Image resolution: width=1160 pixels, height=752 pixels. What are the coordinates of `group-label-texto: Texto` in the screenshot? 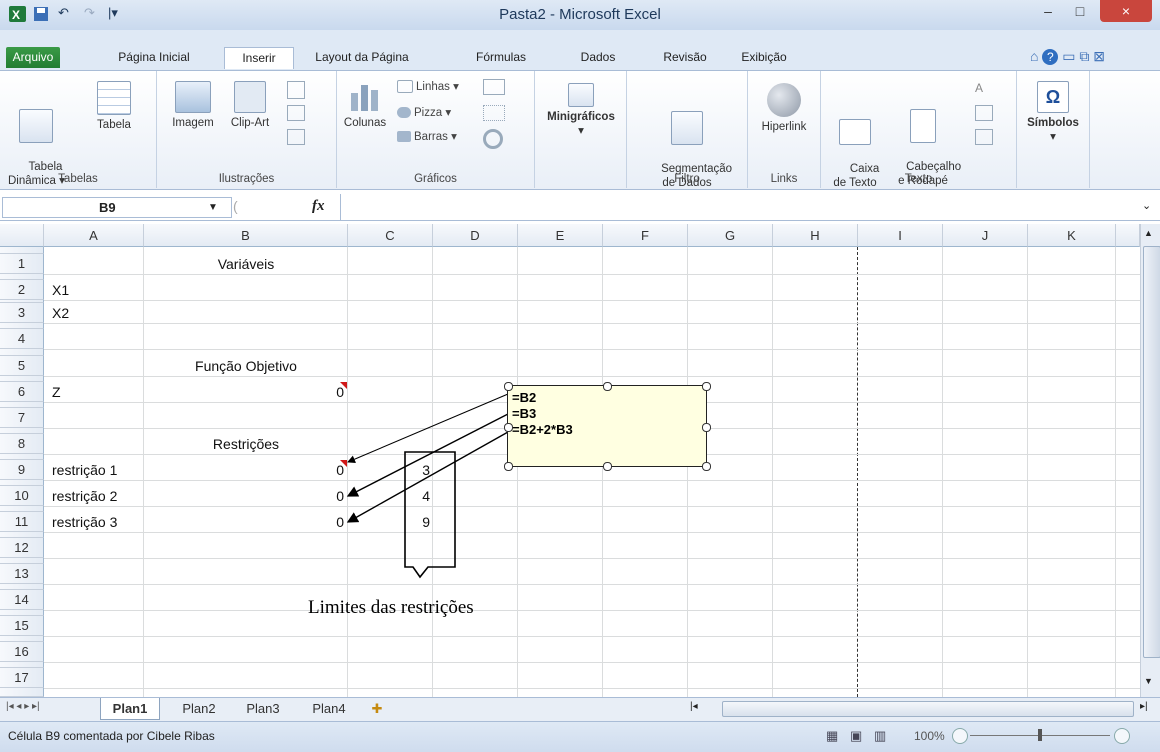 It's located at (918, 179).